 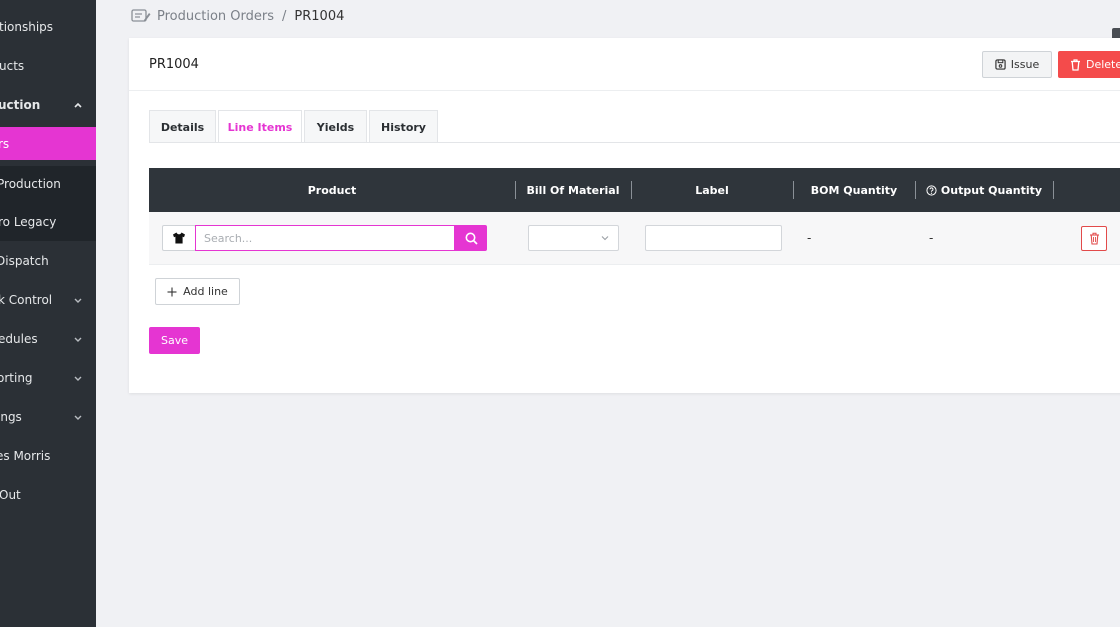 I want to click on save-disk-icon, so click(x=1000, y=64).